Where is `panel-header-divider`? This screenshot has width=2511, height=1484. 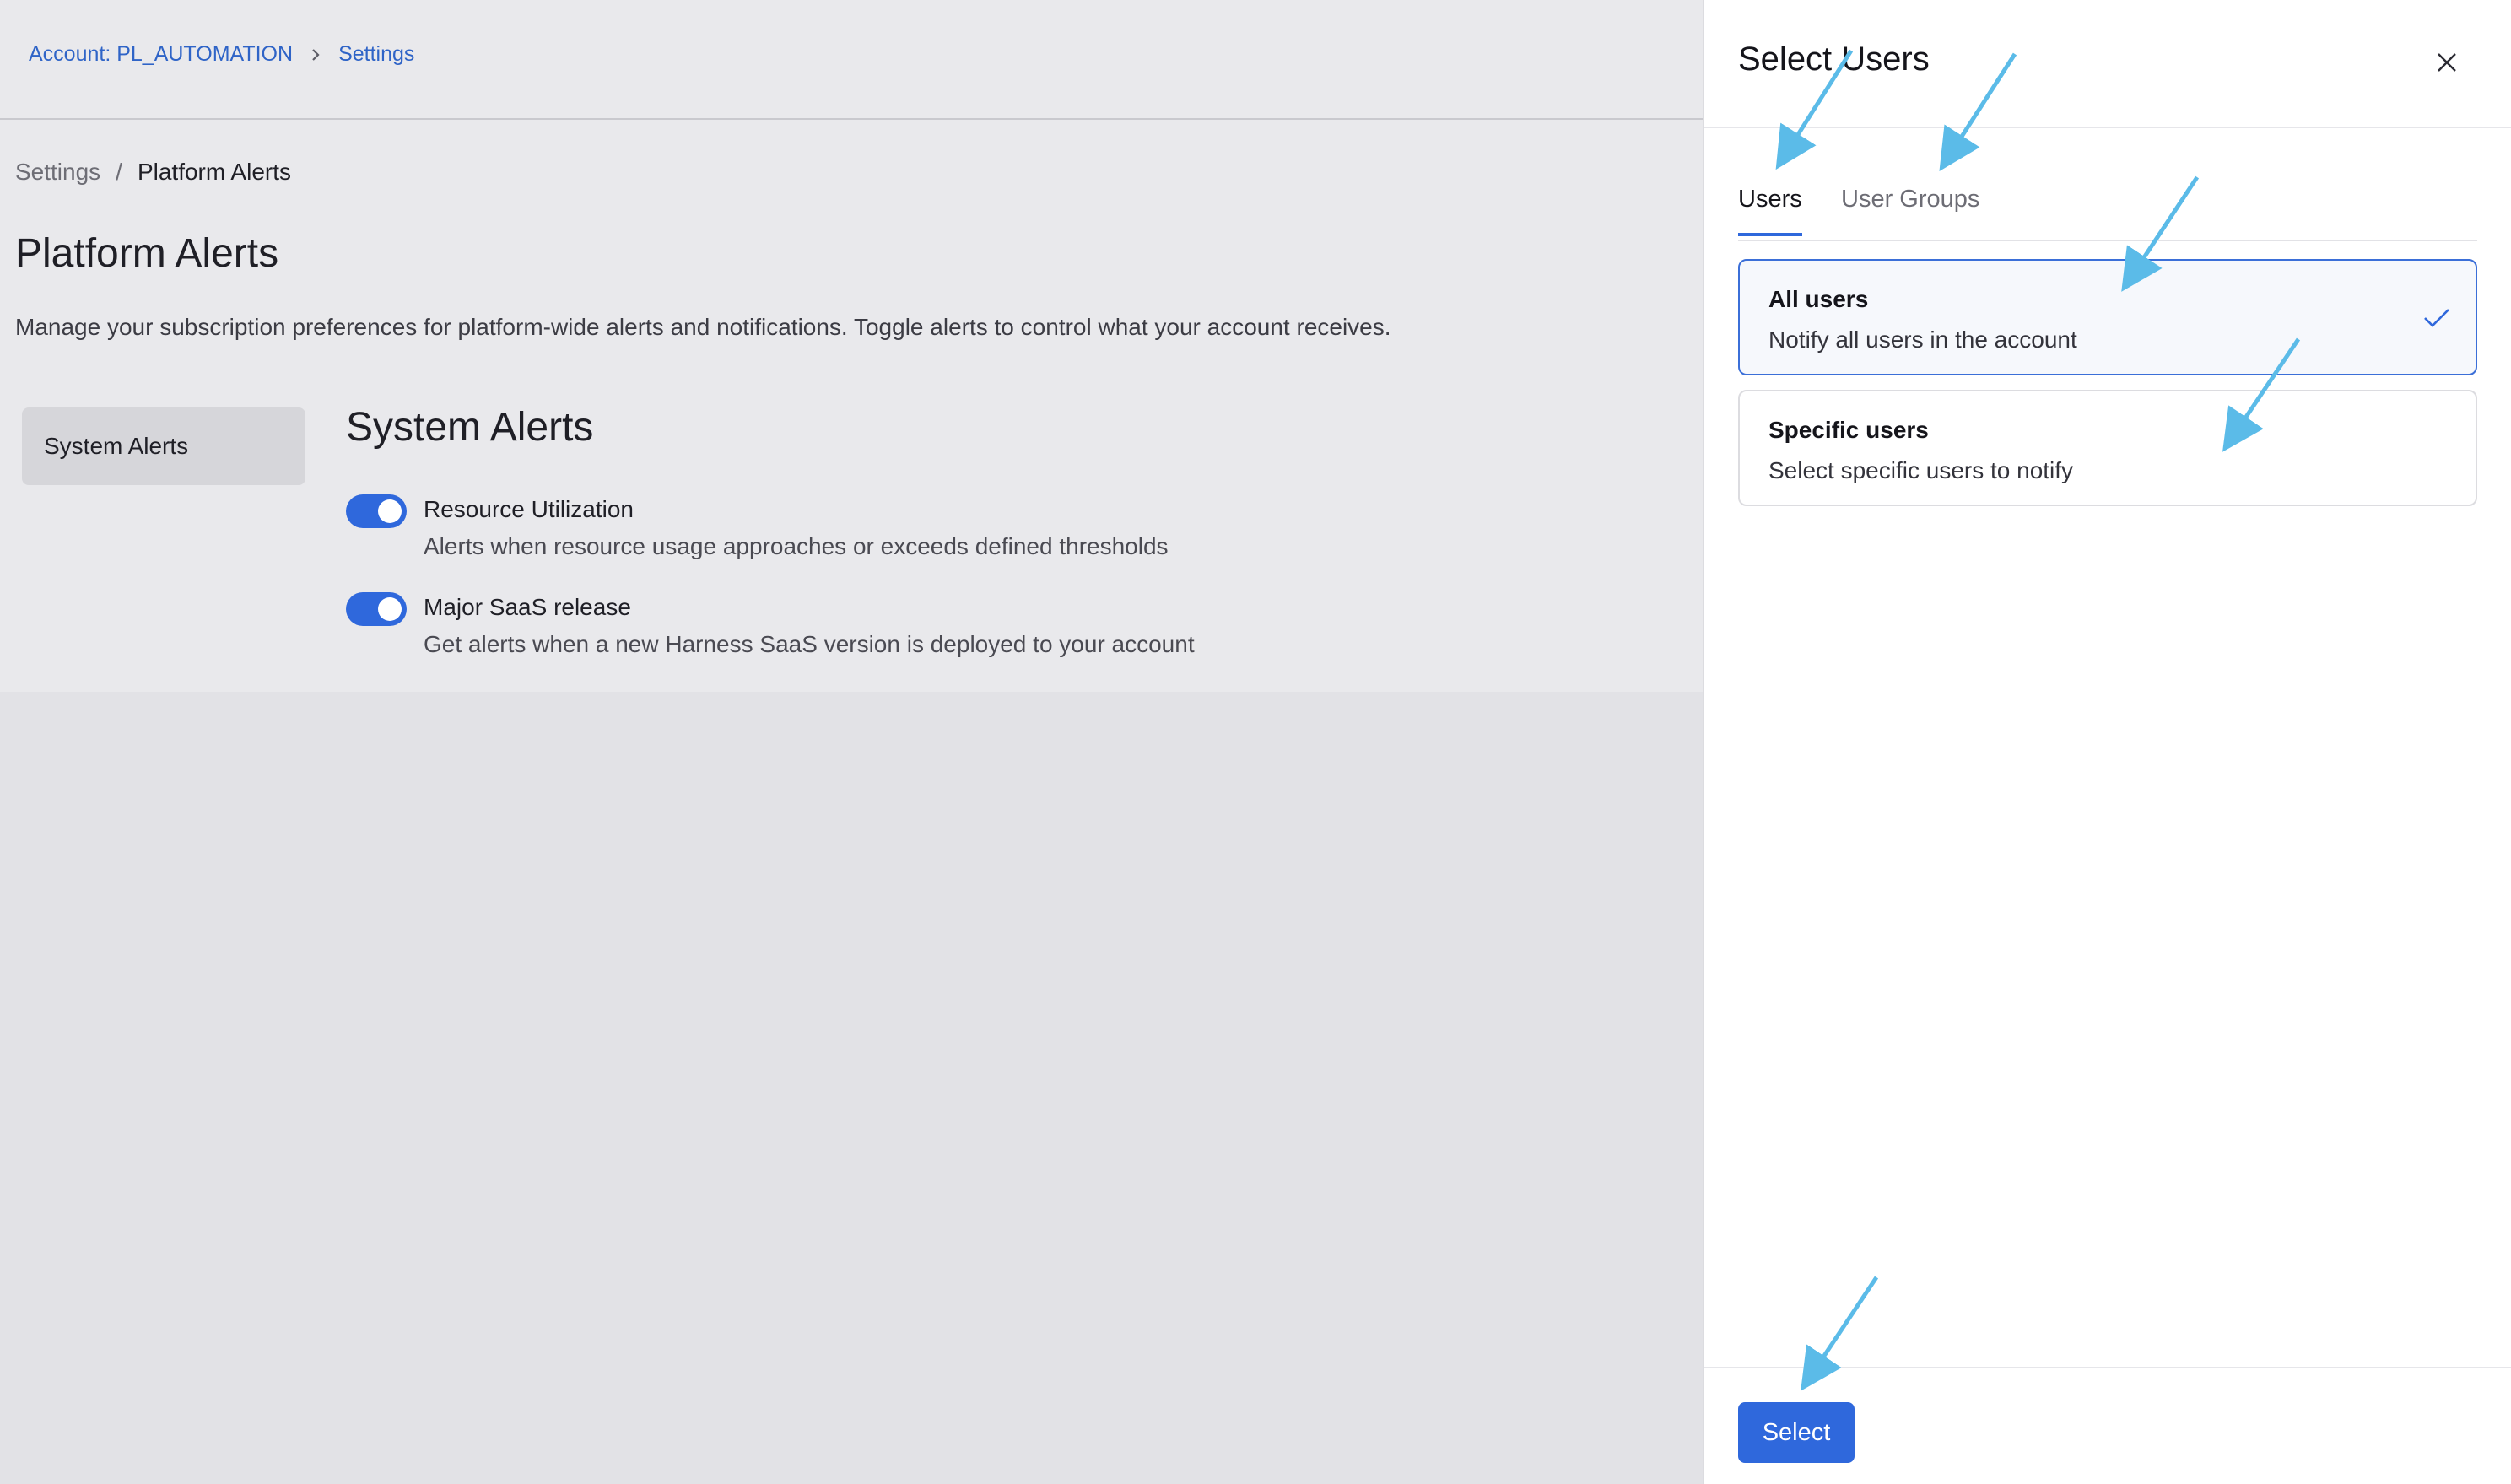
panel-header-divider is located at coordinates (2107, 127).